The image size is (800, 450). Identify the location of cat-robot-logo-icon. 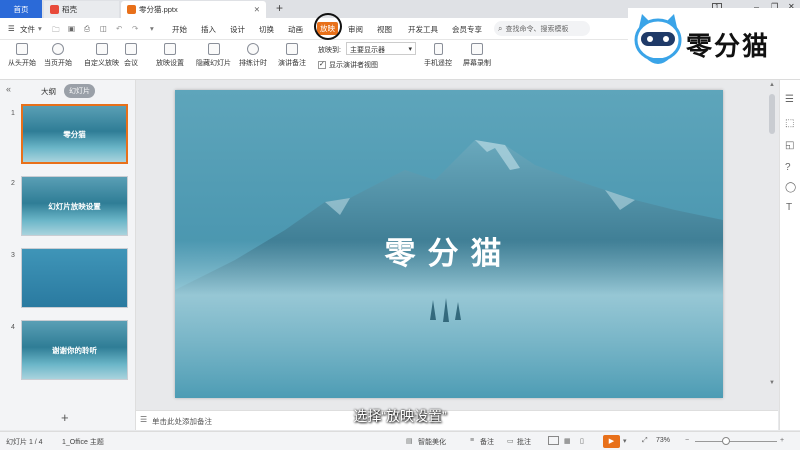
(658, 39).